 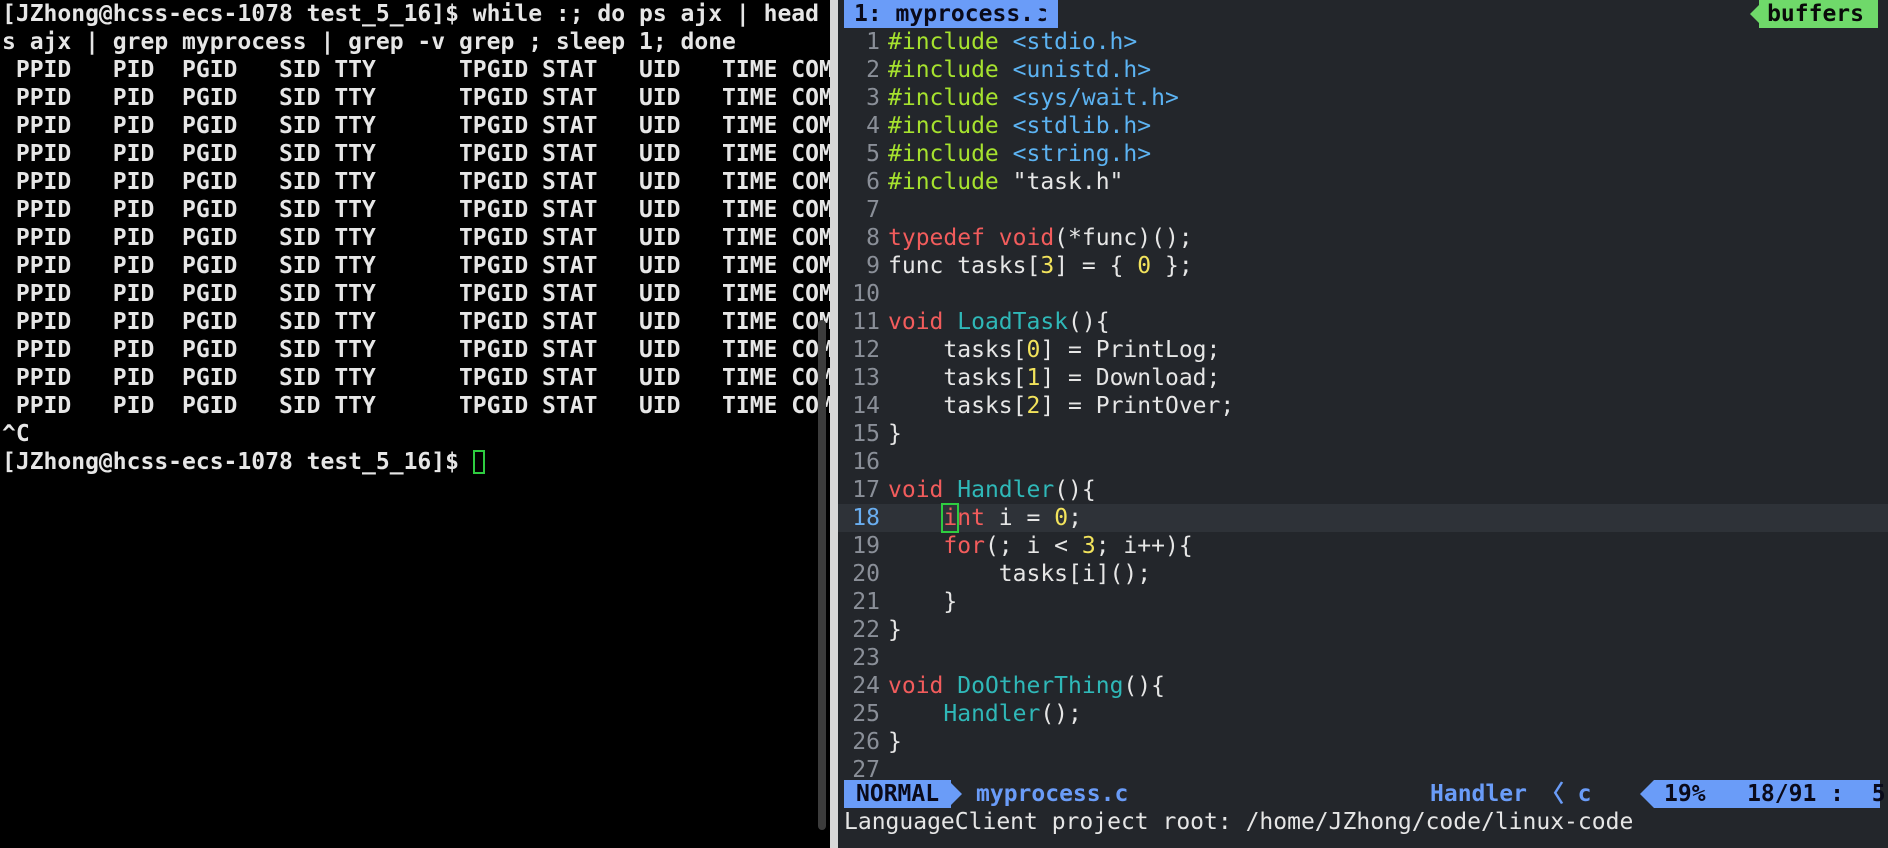 I want to click on code-line: 21 }, so click(x=1363, y=602).